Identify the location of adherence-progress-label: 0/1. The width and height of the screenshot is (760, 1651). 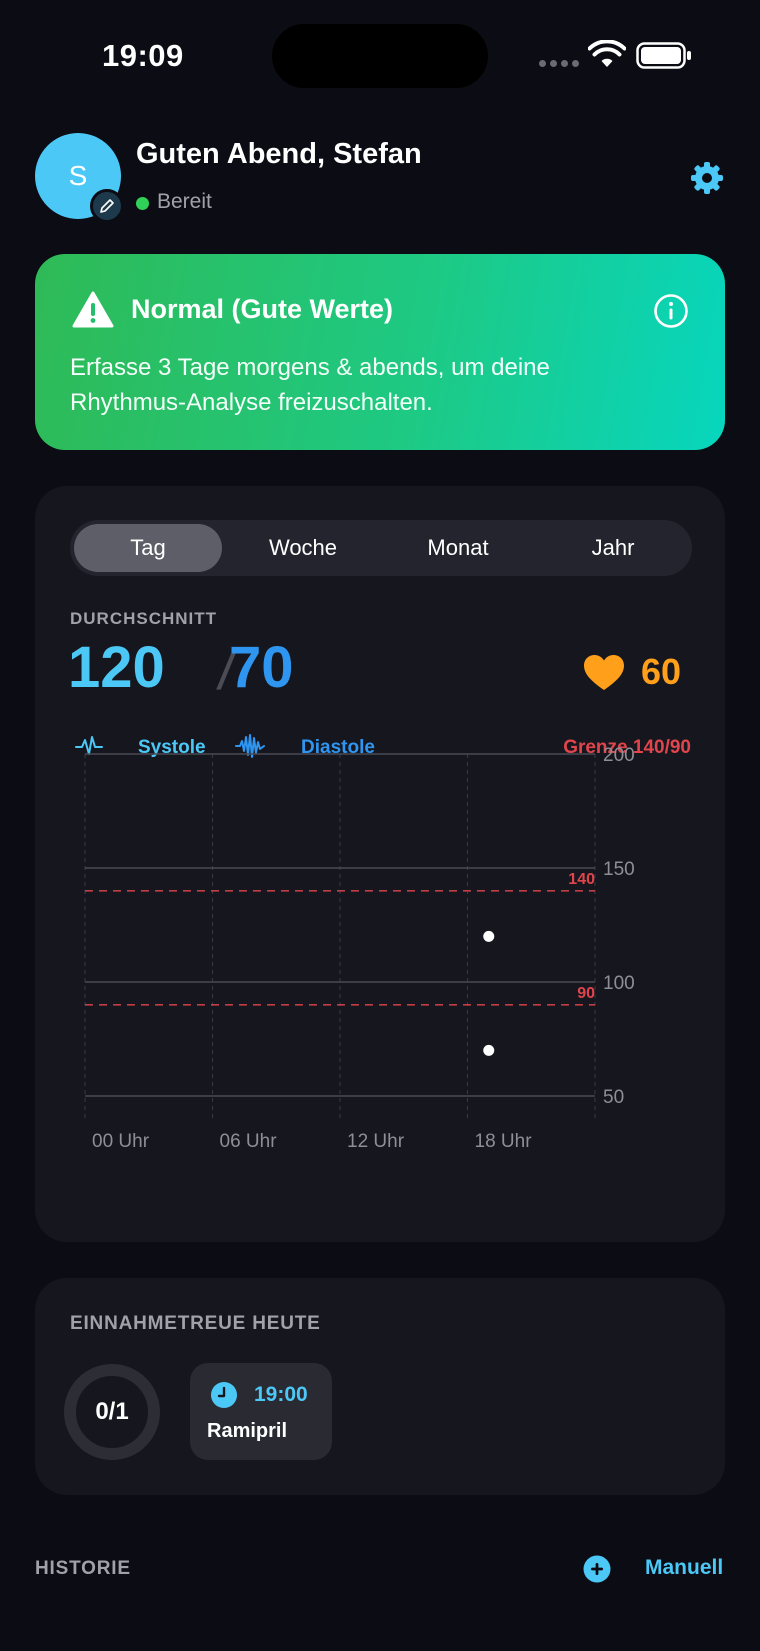
(112, 1411).